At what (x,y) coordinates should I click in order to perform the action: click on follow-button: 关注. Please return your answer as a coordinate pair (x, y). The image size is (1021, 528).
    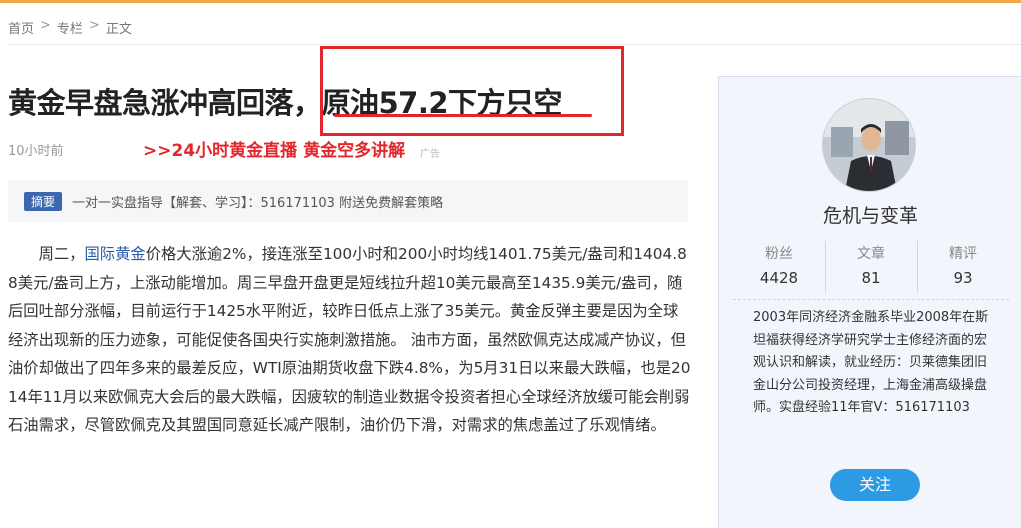
    Looking at the image, I should click on (875, 485).